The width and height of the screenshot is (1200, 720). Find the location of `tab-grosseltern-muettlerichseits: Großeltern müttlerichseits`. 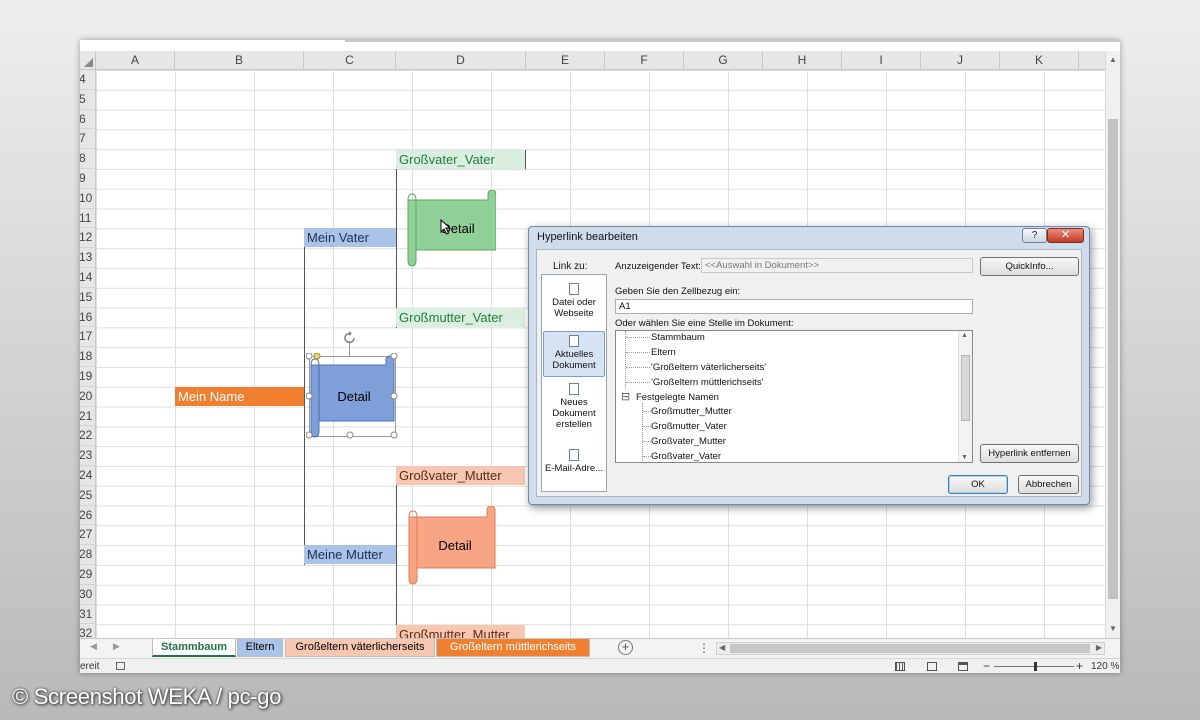

tab-grosseltern-muettlerichseits: Großeltern müttlerichseits is located at coordinates (513, 648).